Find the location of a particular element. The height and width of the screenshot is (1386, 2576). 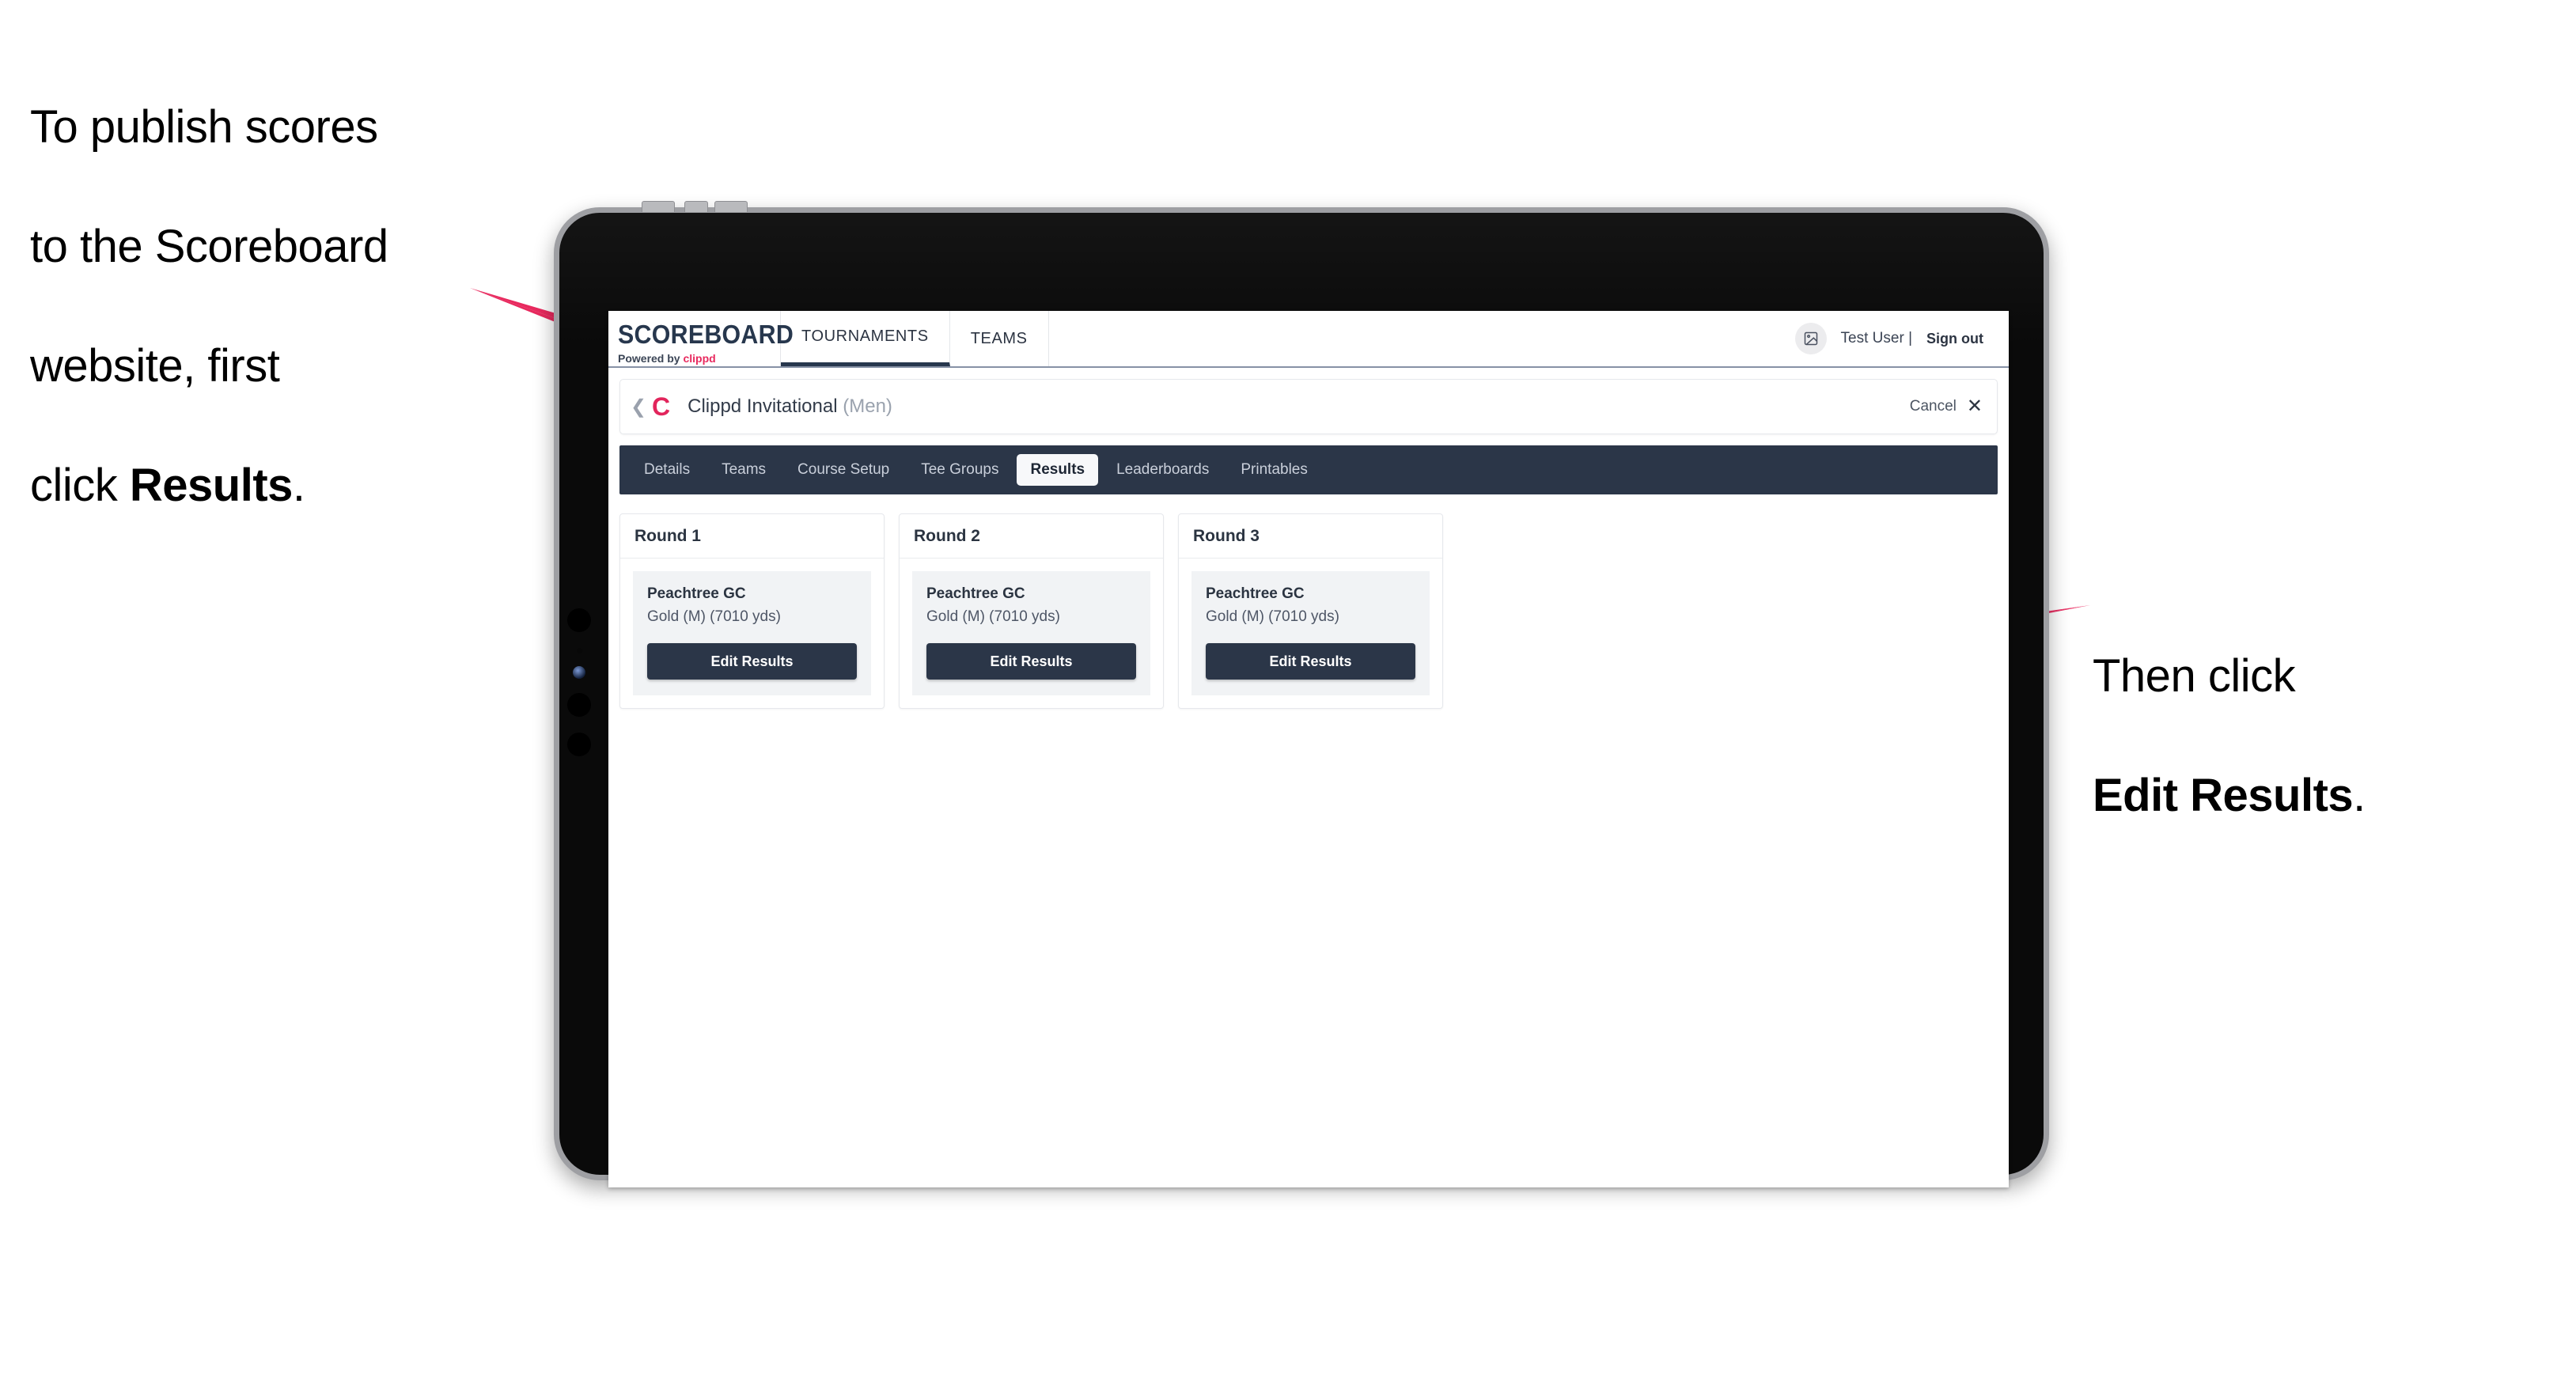

topnav-item-teams: TEAMS is located at coordinates (999, 338).